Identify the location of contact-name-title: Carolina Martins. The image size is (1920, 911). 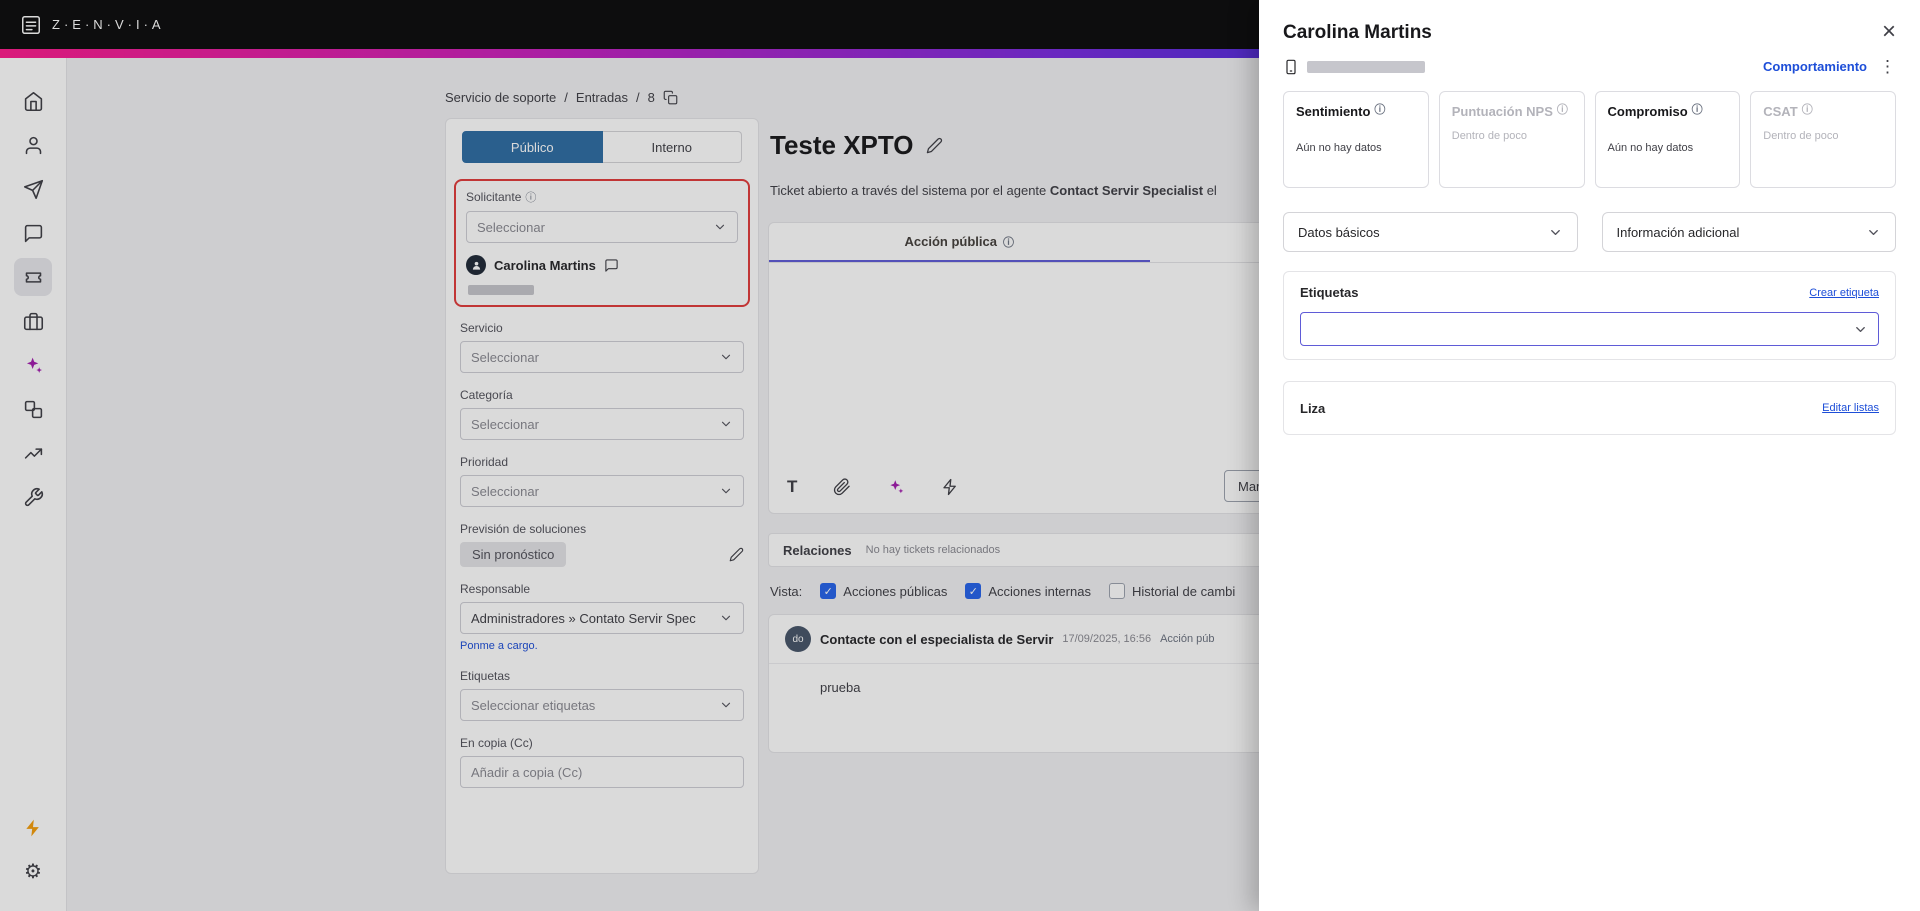
(1357, 32).